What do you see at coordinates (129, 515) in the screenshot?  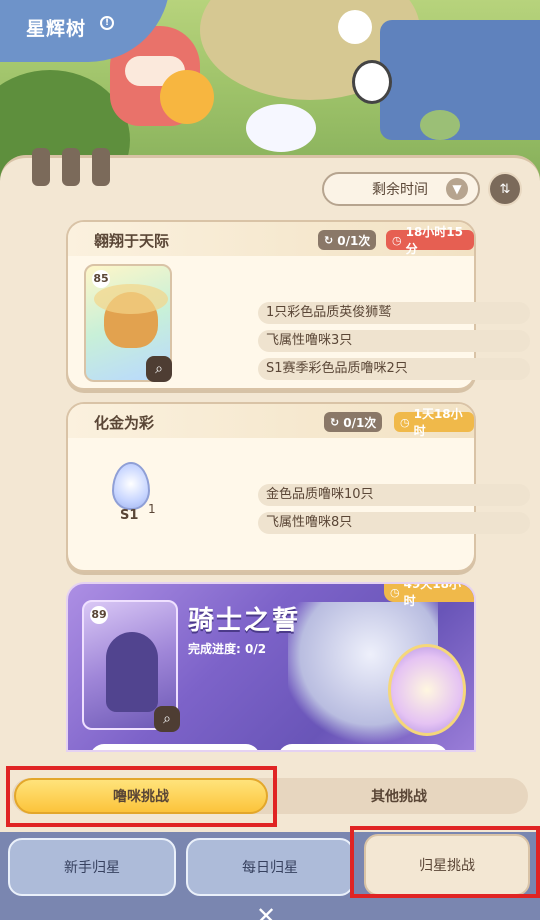 I see `egg-season-label: S1` at bounding box center [129, 515].